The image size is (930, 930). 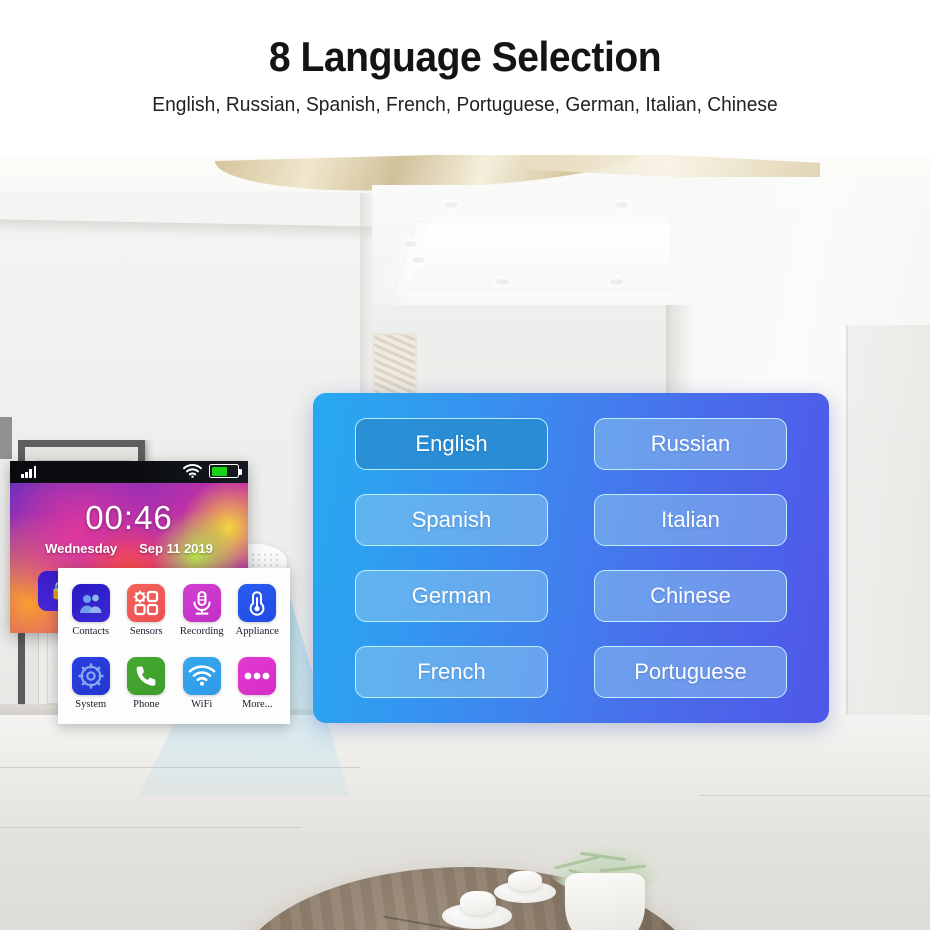 I want to click on tablet-clock-time: 00:46, so click(x=129, y=517).